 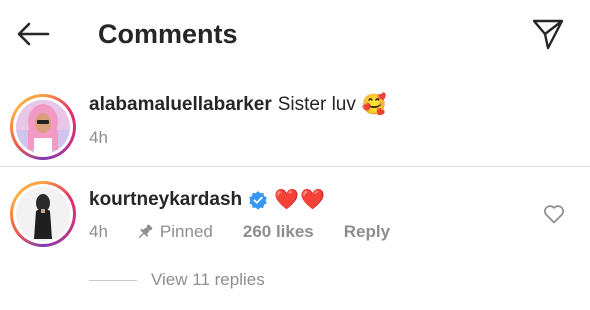 I want to click on reply-button: Reply, so click(x=367, y=232).